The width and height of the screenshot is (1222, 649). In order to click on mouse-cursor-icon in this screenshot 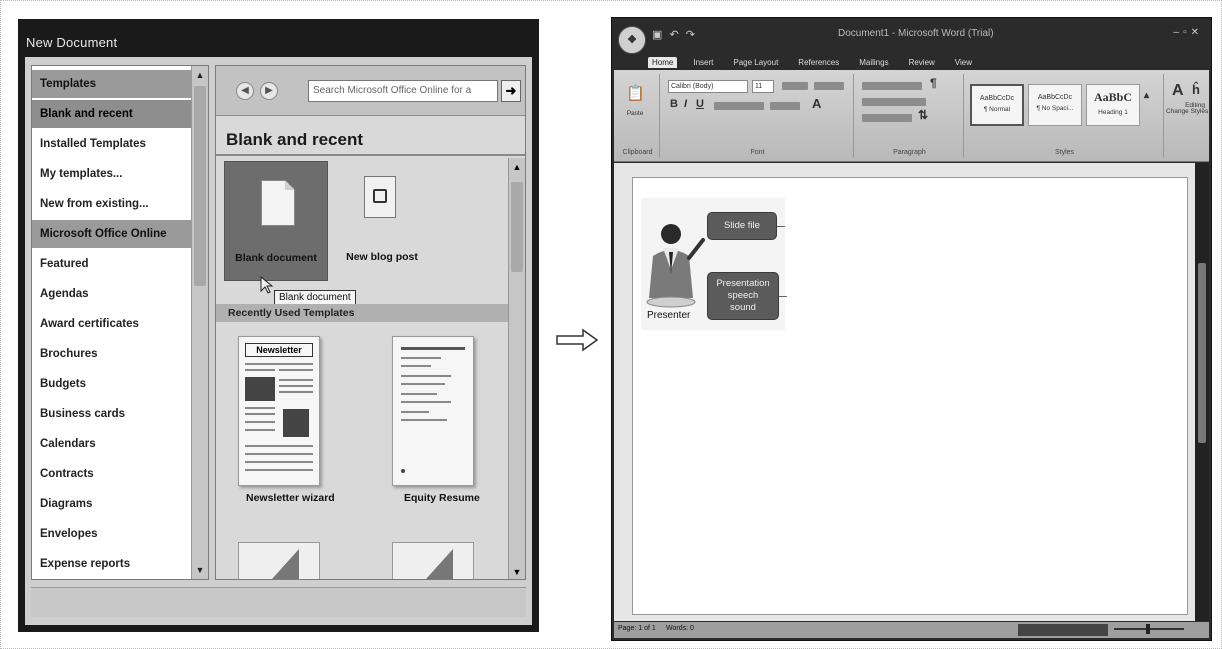, I will do `click(267, 285)`.